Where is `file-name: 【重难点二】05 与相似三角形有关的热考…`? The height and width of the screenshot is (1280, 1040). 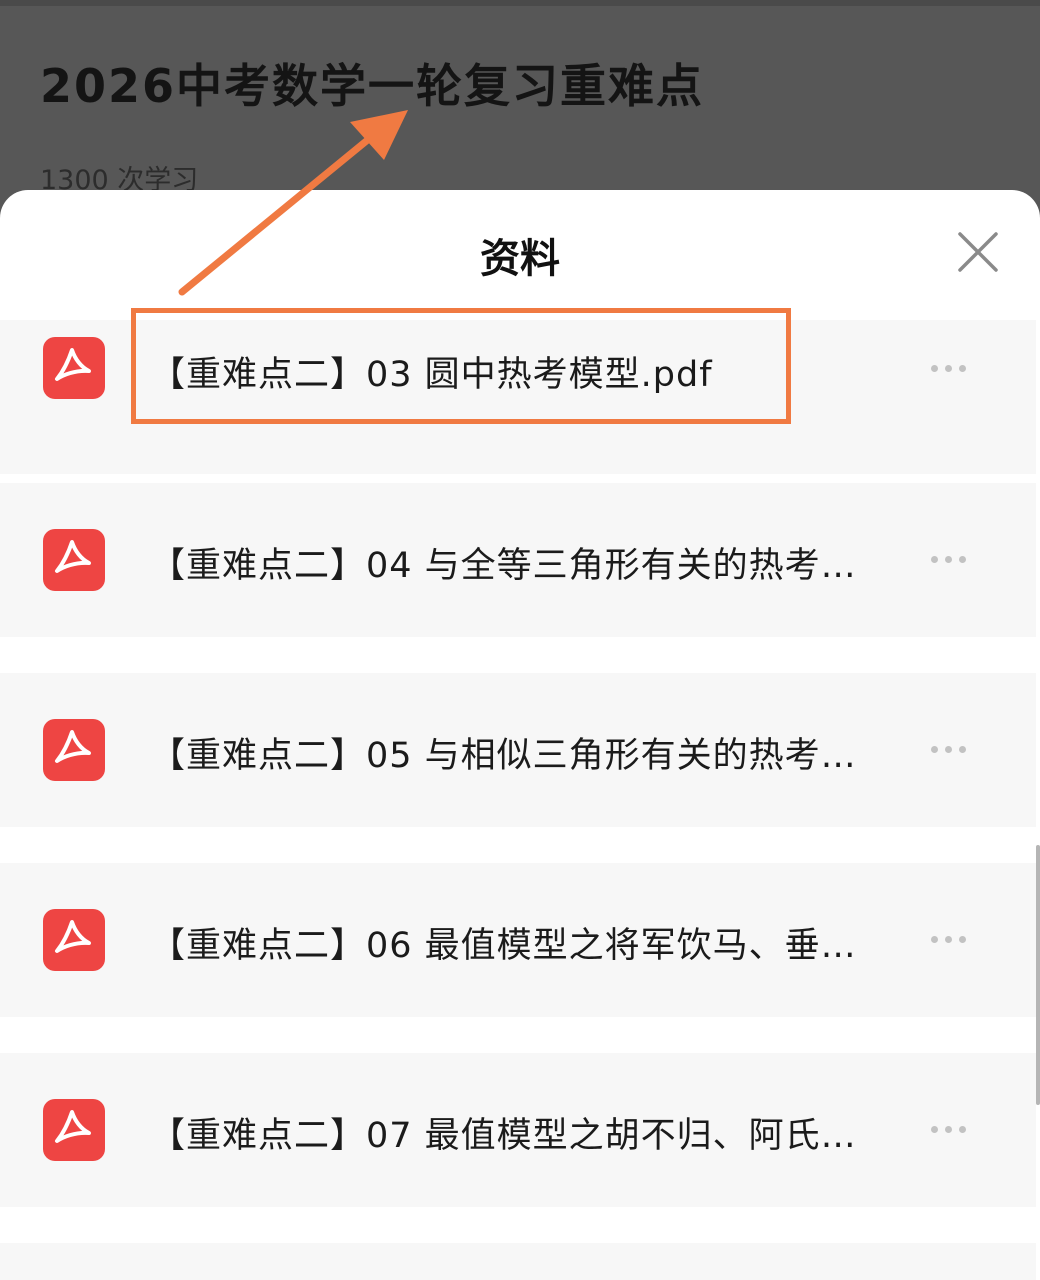
file-name: 【重难点二】05 与相似三角形有关的热考… is located at coordinates (503, 756).